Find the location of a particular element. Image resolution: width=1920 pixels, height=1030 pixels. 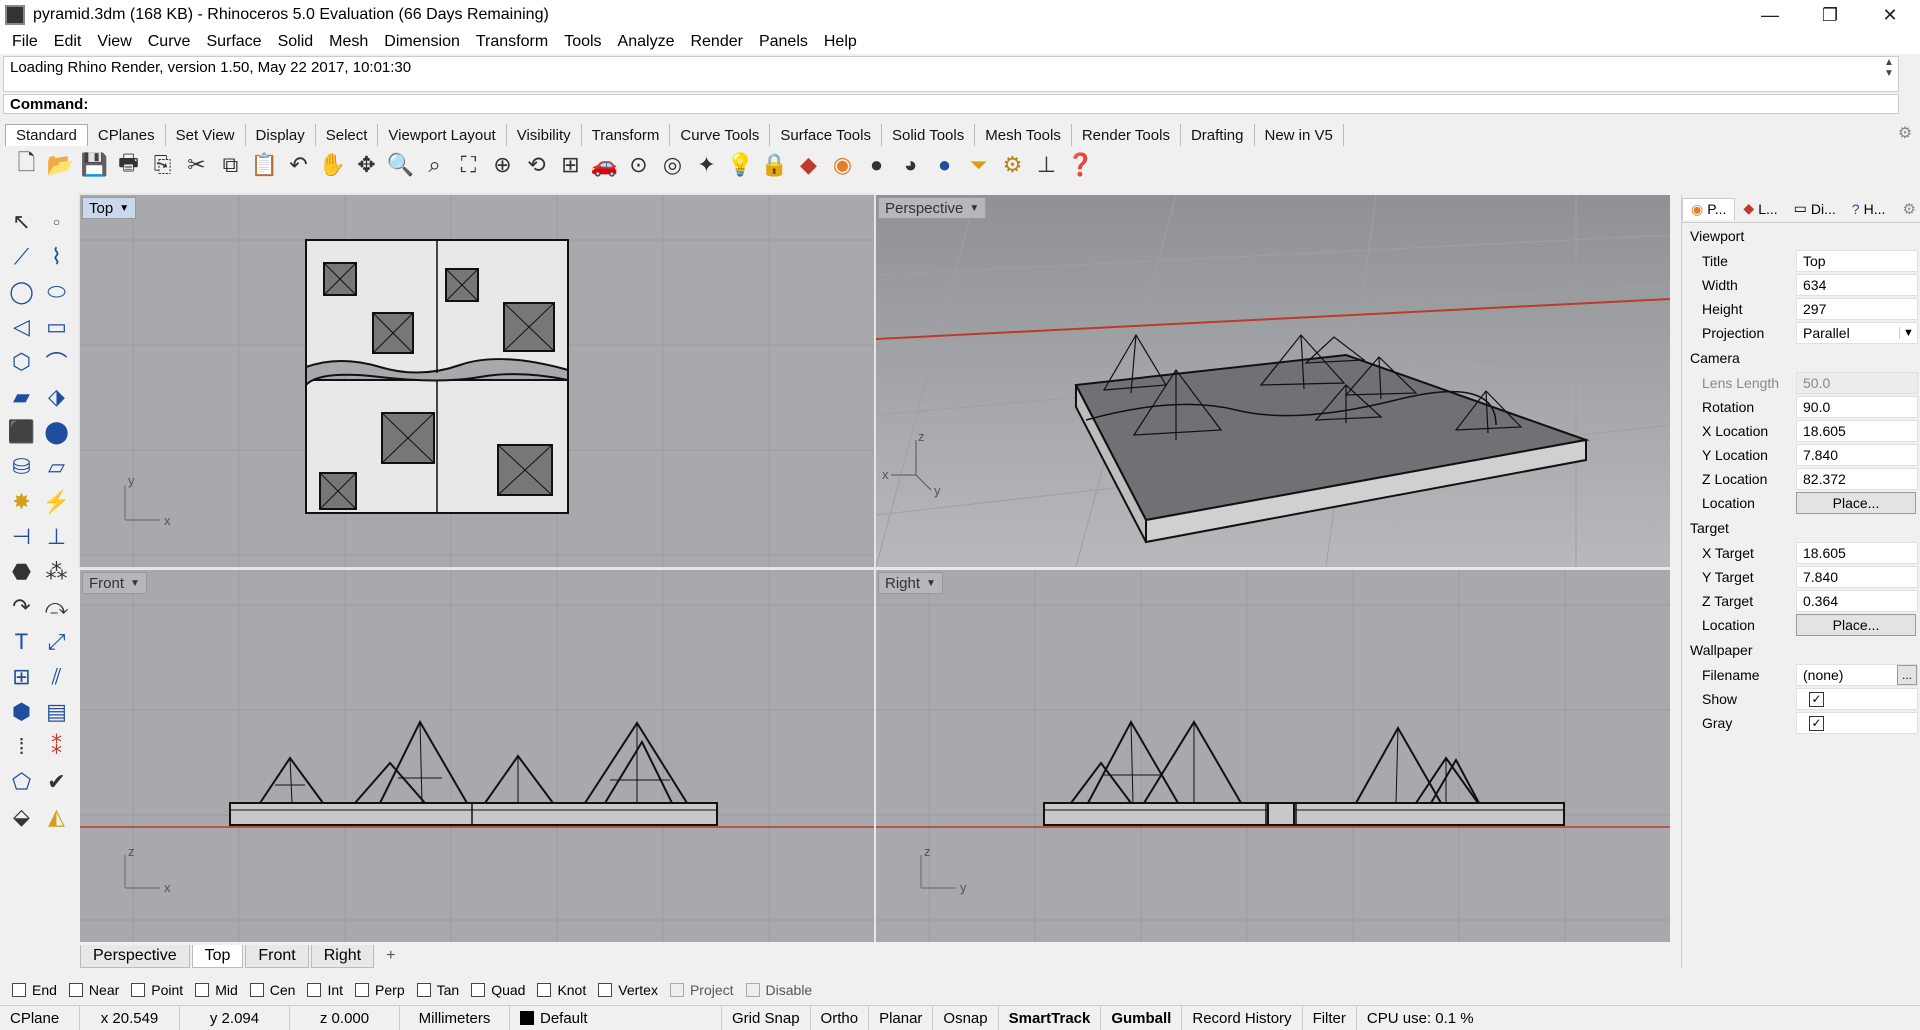

minimize-button: — is located at coordinates (1770, 15).